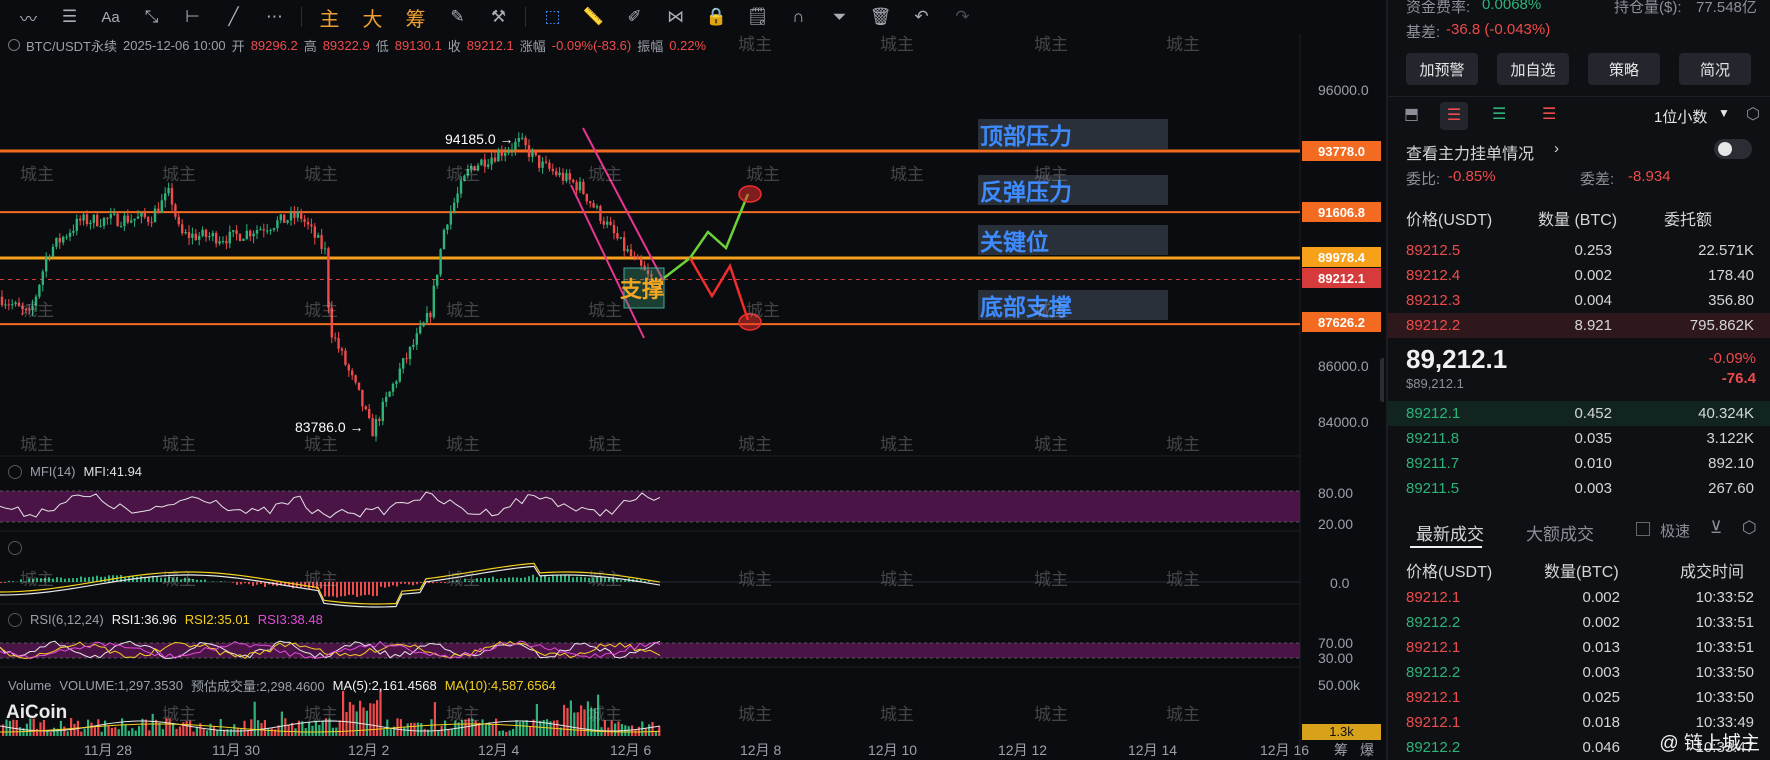 The image size is (1770, 760). I want to click on price-tag-current: 89212.1, so click(1341, 278).